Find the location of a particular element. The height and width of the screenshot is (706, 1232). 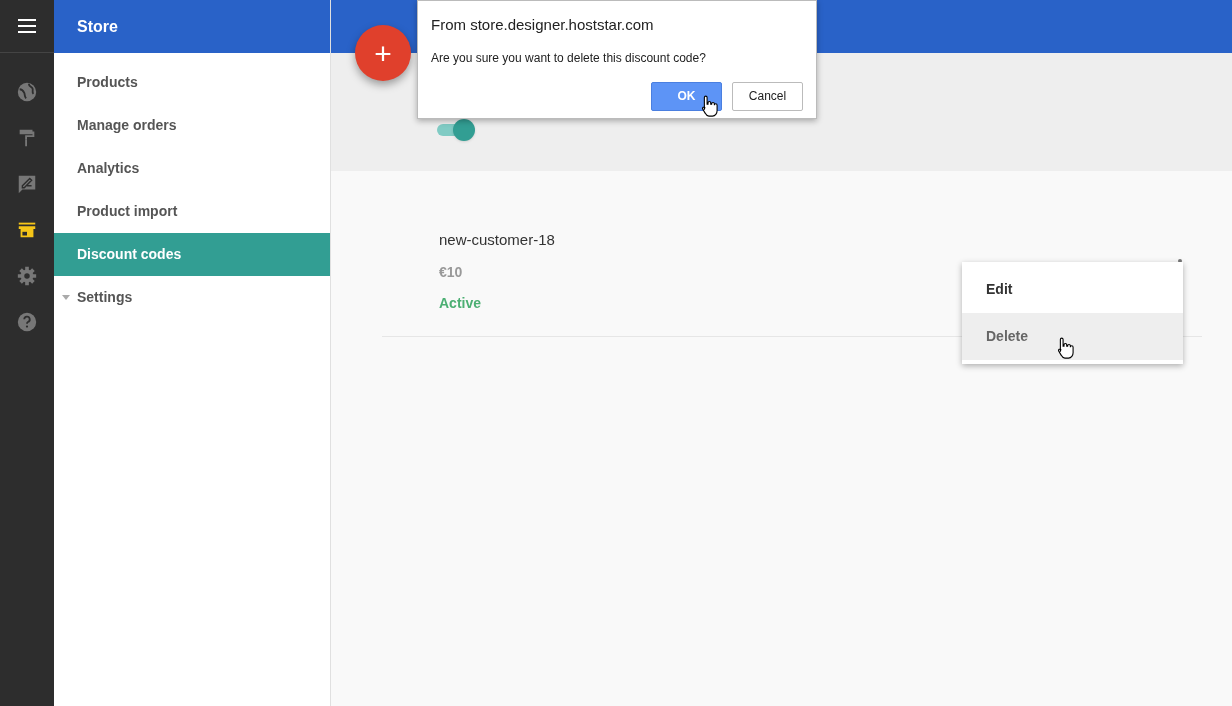

help-icon is located at coordinates (27, 322).